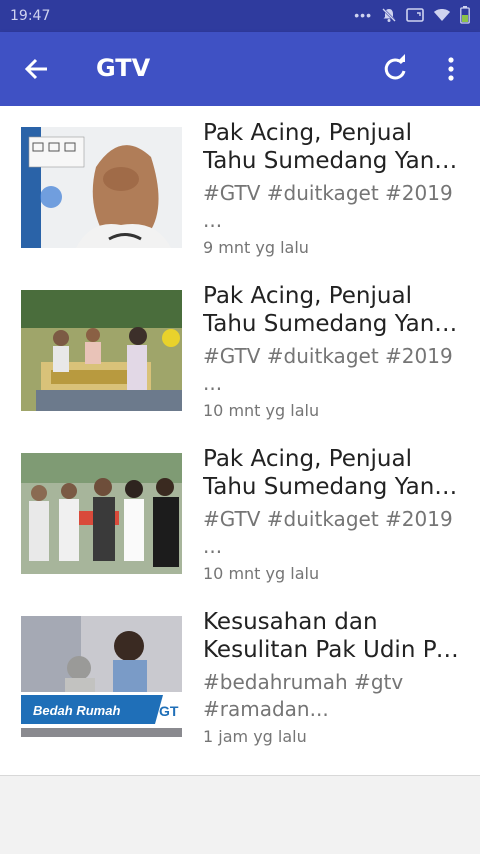 This screenshot has height=854, width=480. I want to click on page-title: GTV, so click(123, 68).